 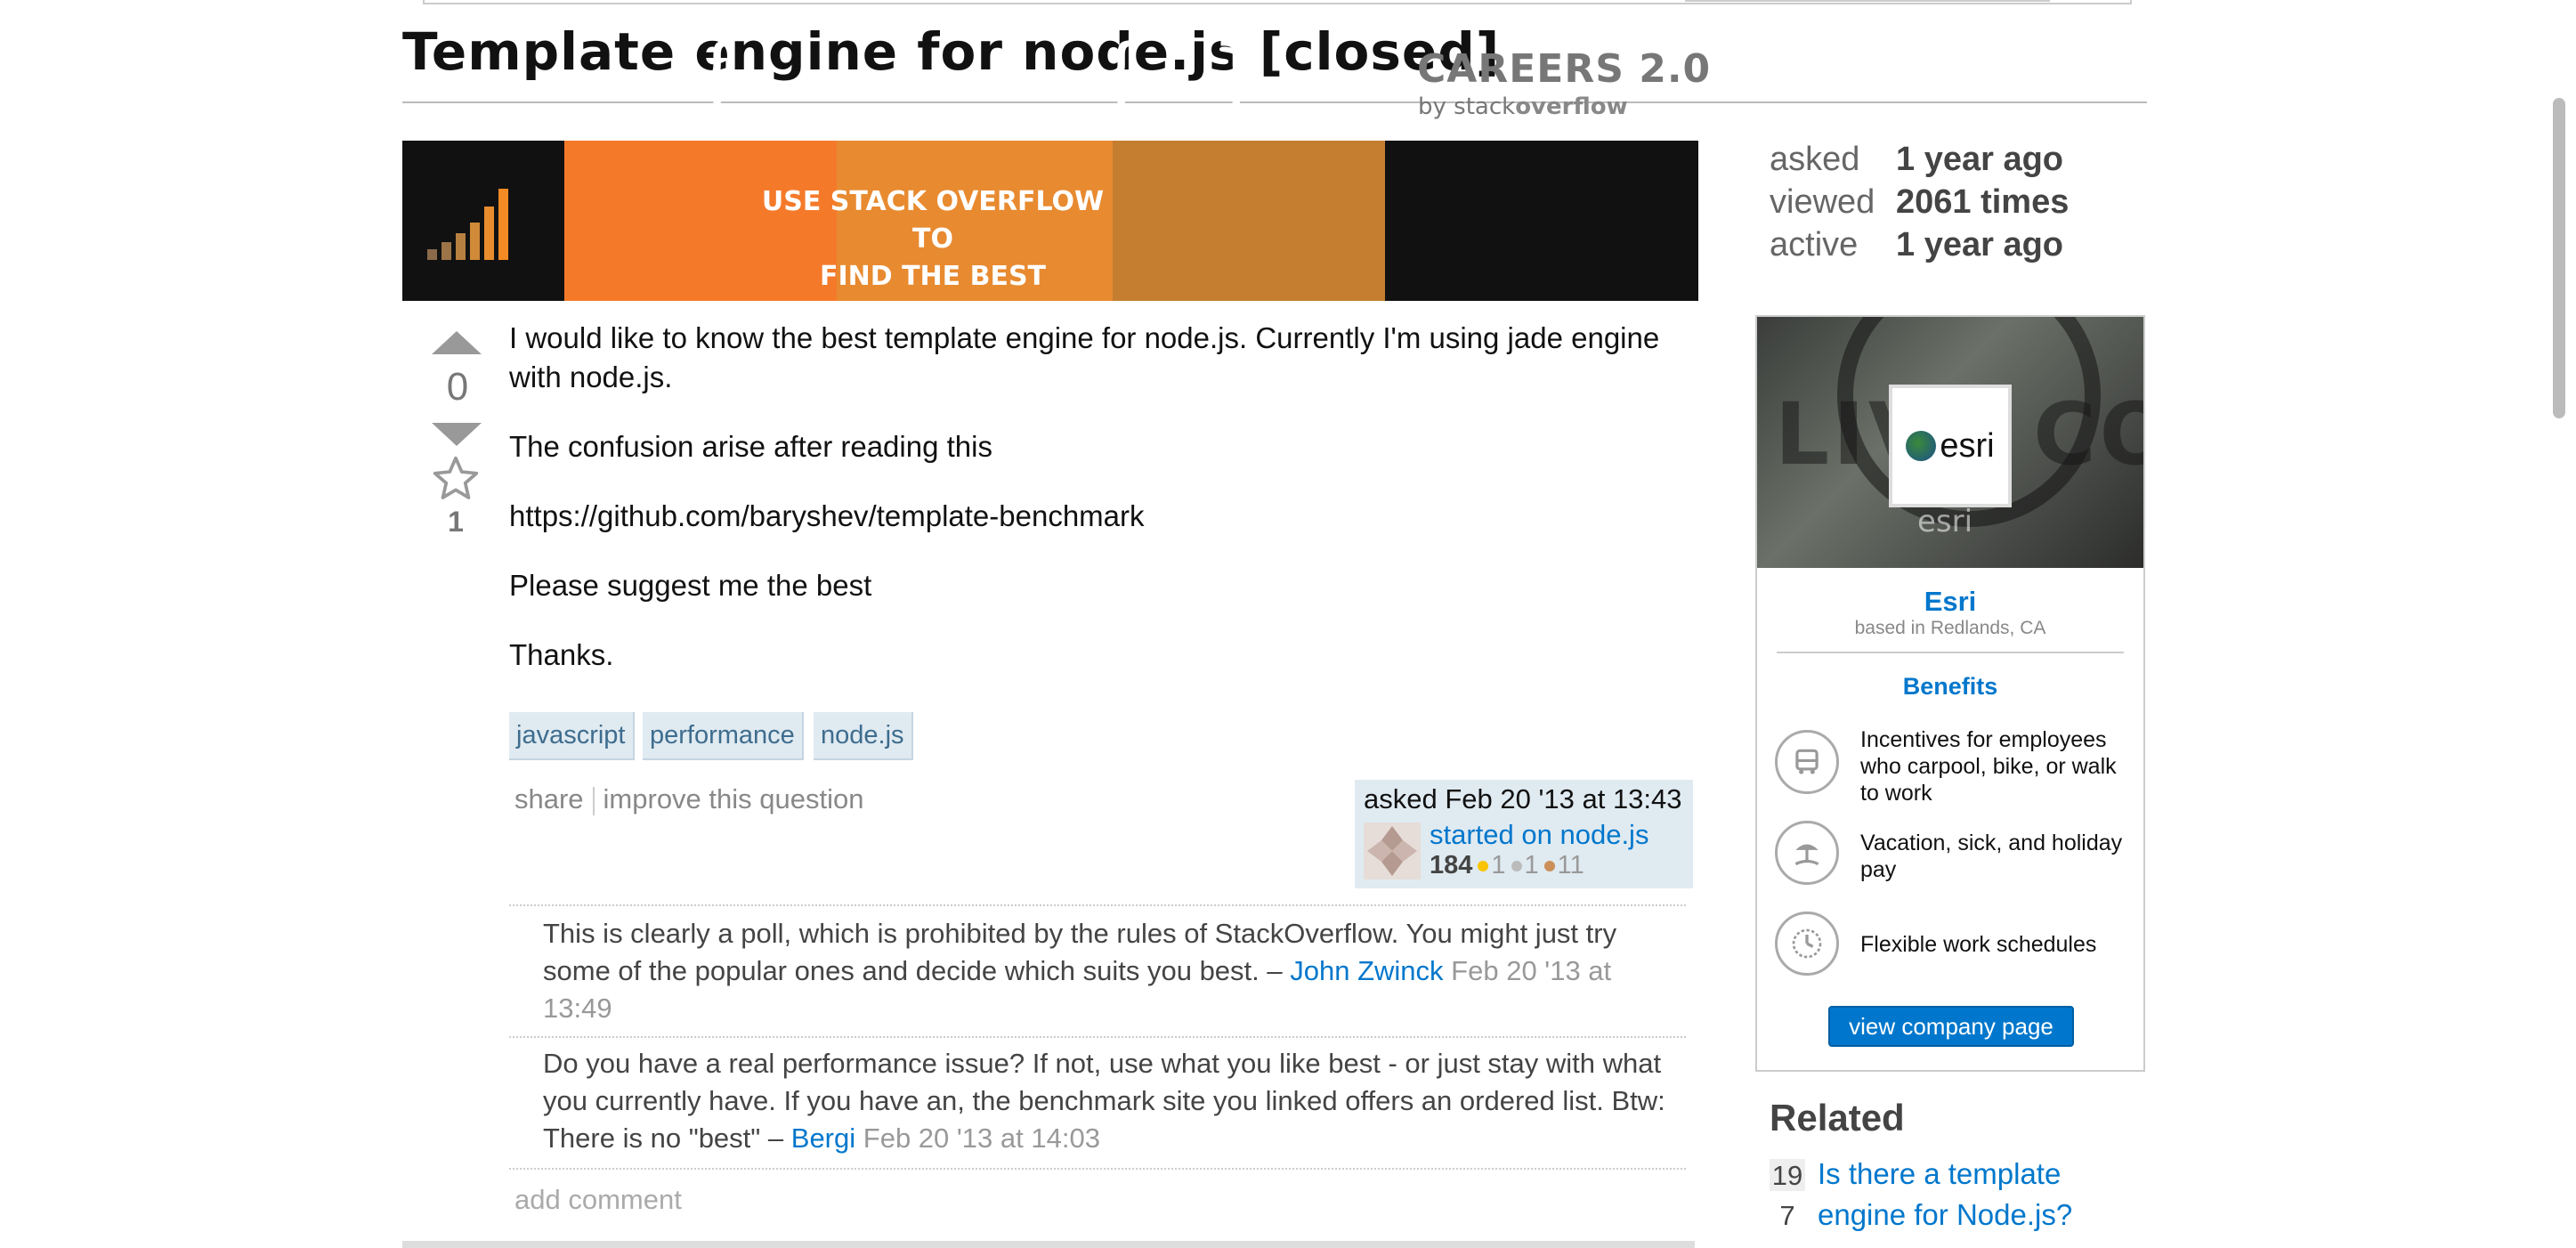 I want to click on user-avatar, so click(x=1392, y=851).